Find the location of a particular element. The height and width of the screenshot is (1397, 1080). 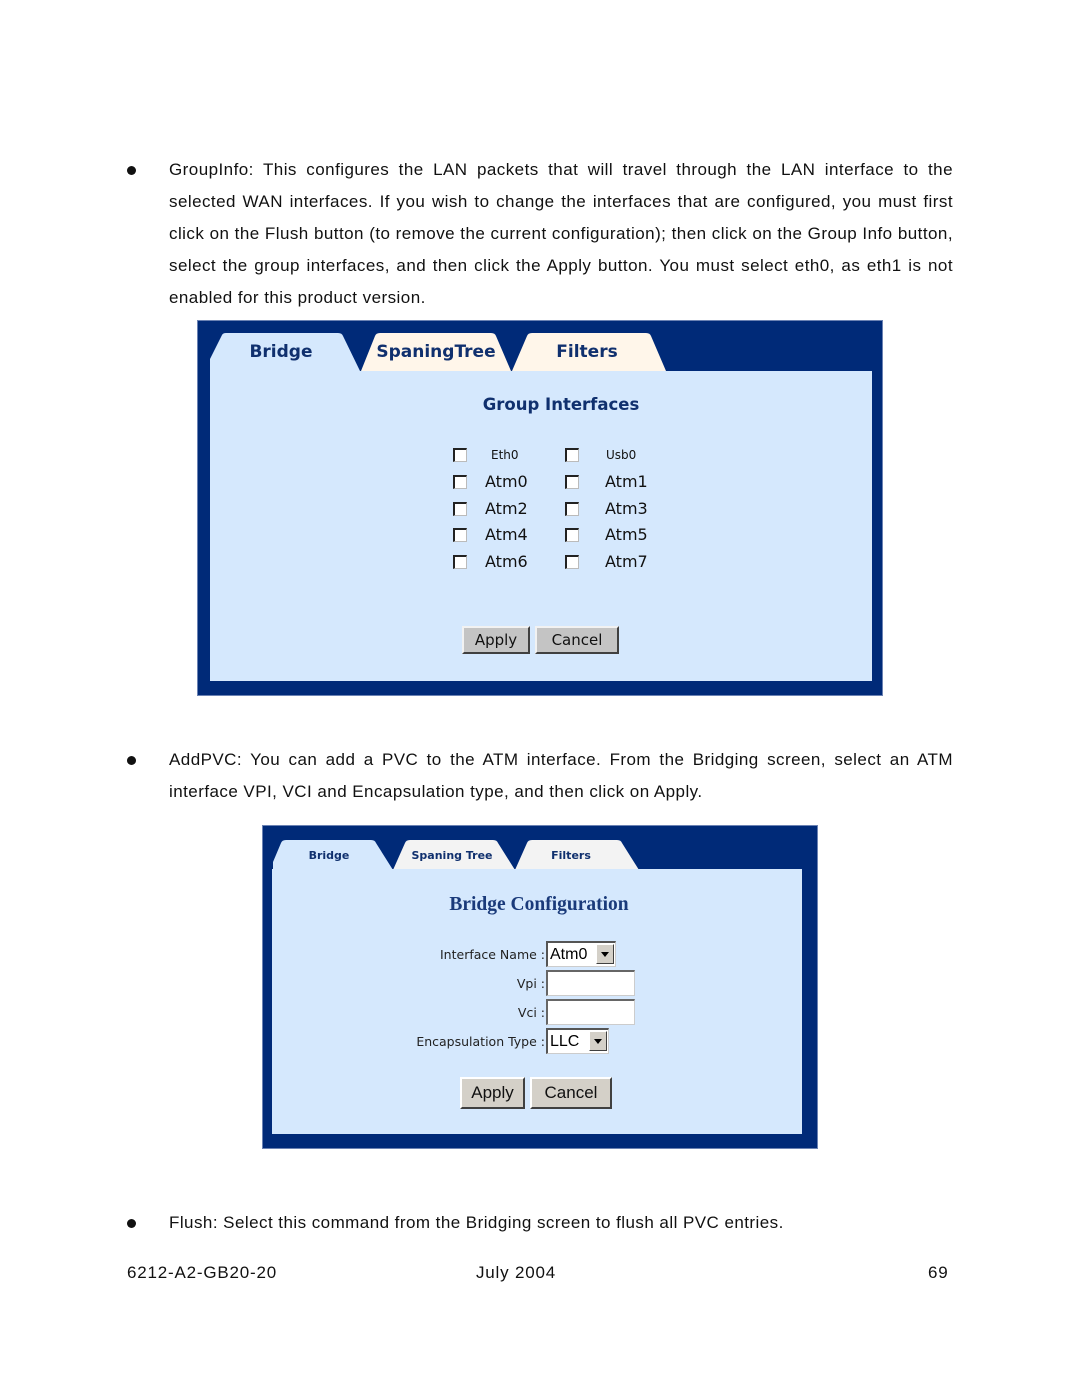

vci-row: Vci : is located at coordinates (537, 1013).